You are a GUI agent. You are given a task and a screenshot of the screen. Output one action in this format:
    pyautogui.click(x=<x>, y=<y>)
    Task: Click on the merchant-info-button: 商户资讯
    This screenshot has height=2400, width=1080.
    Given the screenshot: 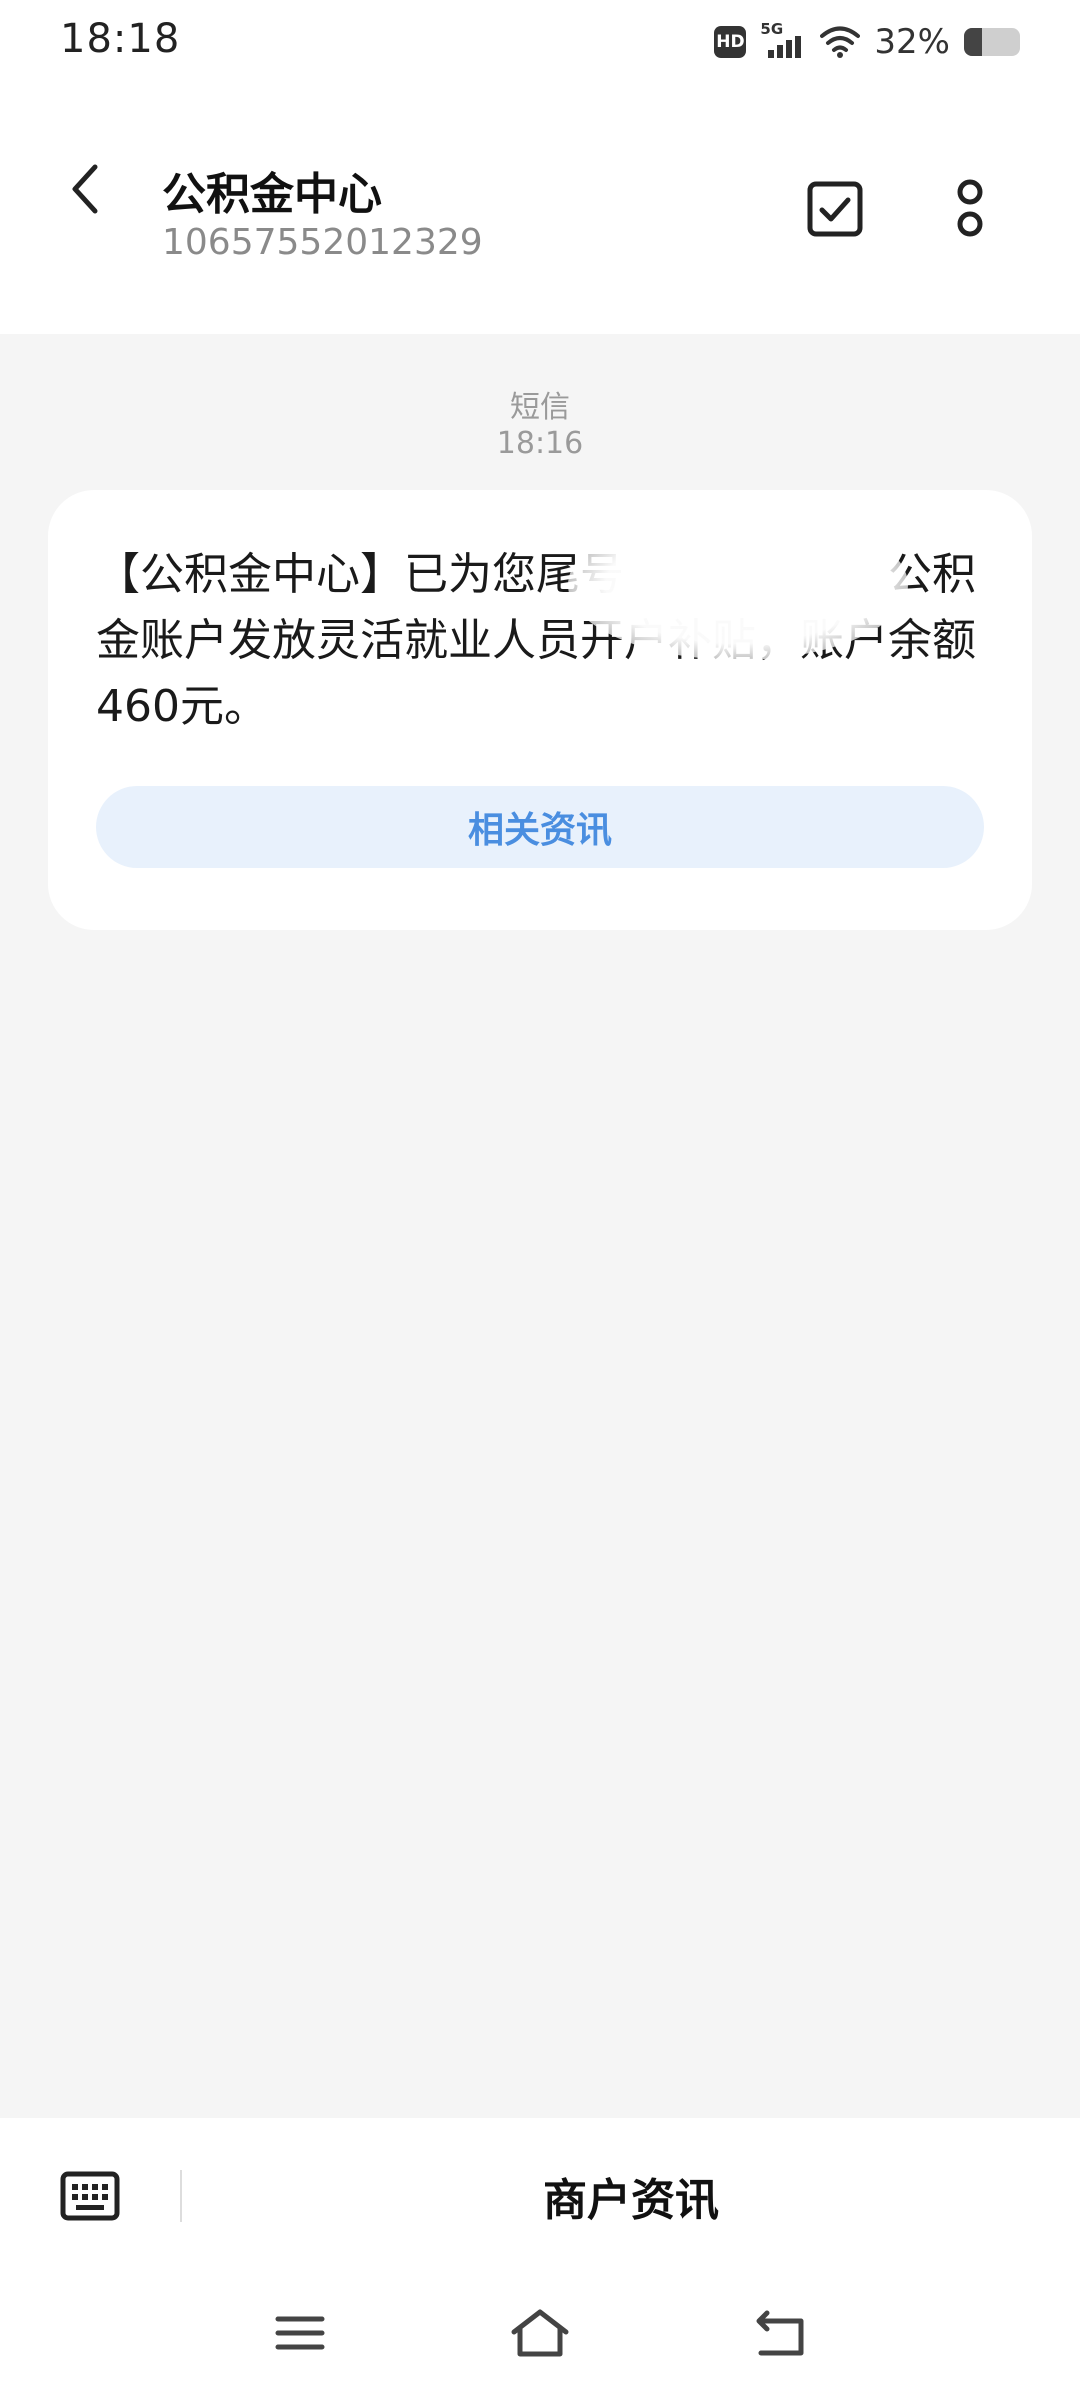 What is the action you would take?
    pyautogui.click(x=631, y=2196)
    